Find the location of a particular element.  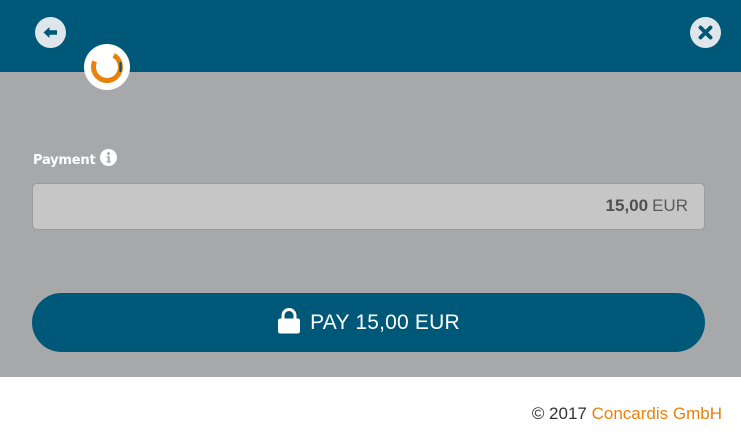

company-link: Concardis GmbH is located at coordinates (657, 413).